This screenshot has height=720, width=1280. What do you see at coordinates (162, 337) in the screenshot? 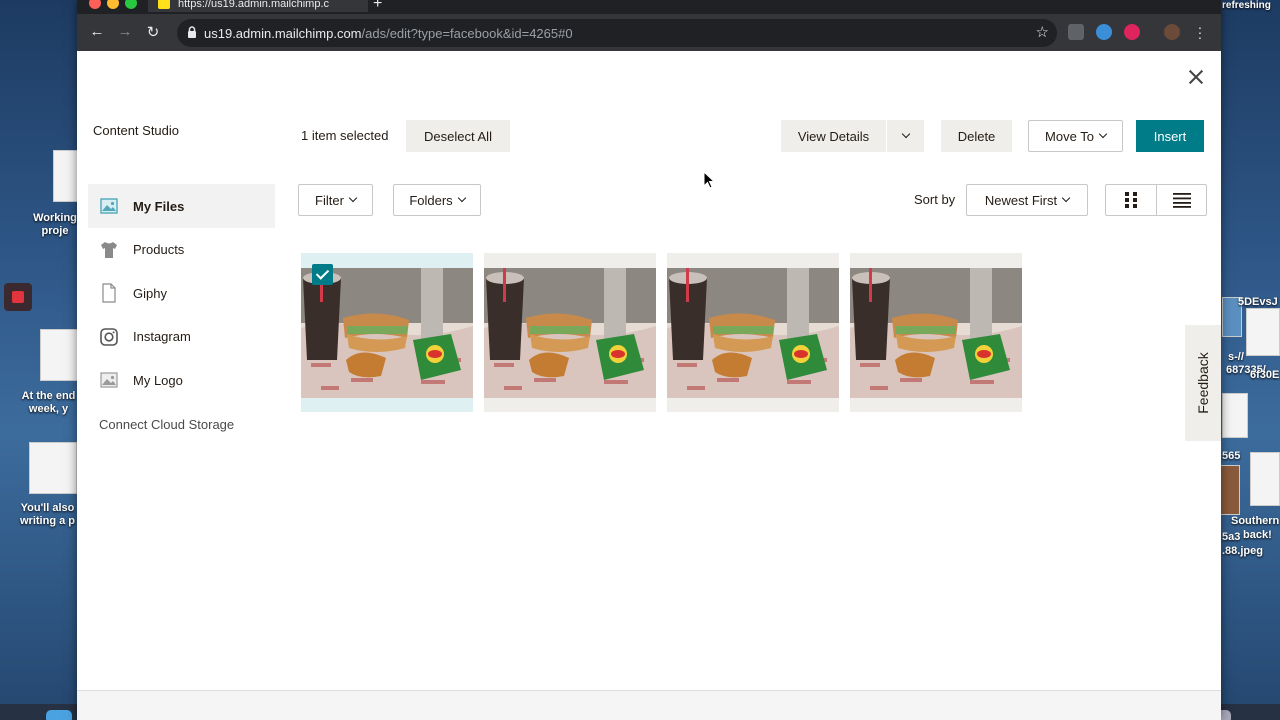
I see `sidebar-item-label: Instagram` at bounding box center [162, 337].